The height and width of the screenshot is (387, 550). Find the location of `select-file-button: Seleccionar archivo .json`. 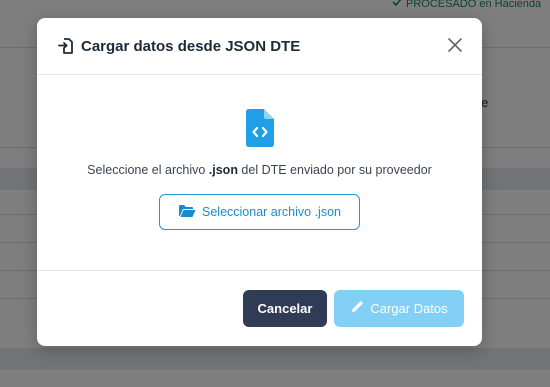

select-file-button: Seleccionar archivo .json is located at coordinates (259, 212).